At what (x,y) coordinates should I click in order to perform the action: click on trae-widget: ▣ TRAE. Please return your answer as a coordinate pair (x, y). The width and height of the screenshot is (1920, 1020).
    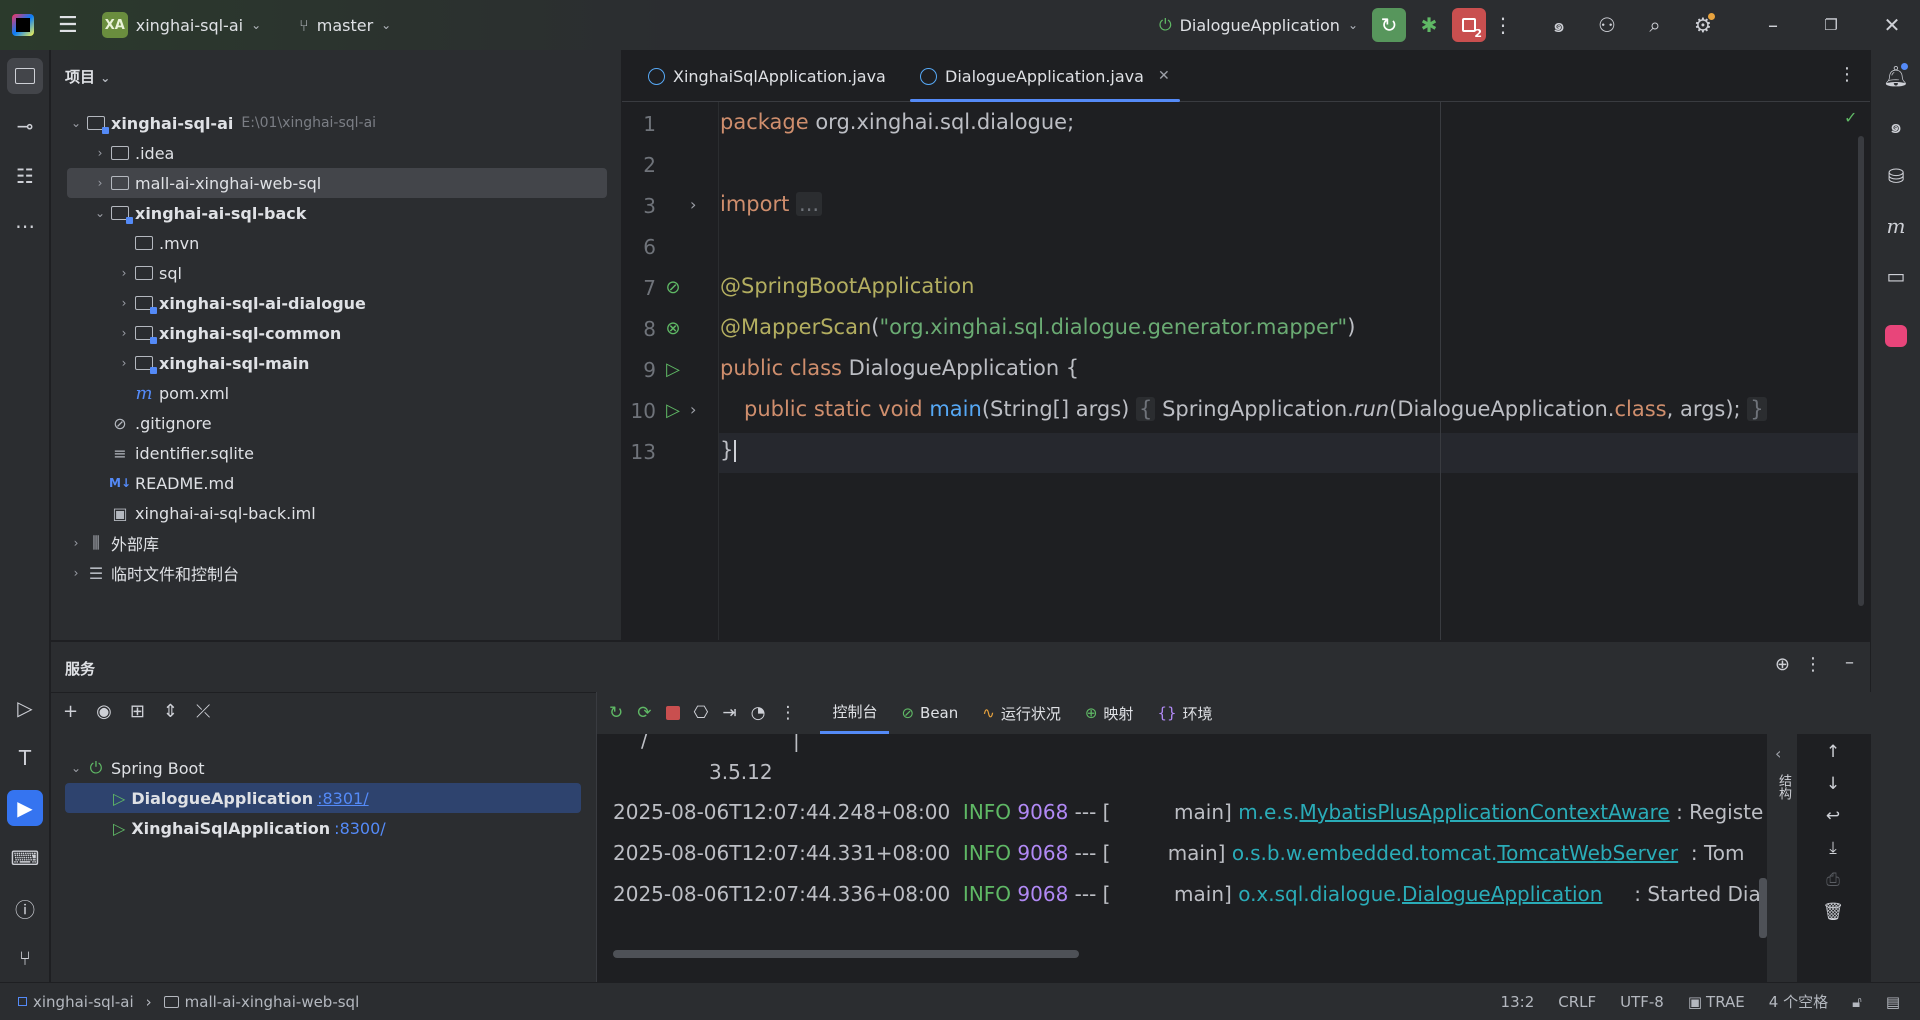
    Looking at the image, I should click on (1716, 1002).